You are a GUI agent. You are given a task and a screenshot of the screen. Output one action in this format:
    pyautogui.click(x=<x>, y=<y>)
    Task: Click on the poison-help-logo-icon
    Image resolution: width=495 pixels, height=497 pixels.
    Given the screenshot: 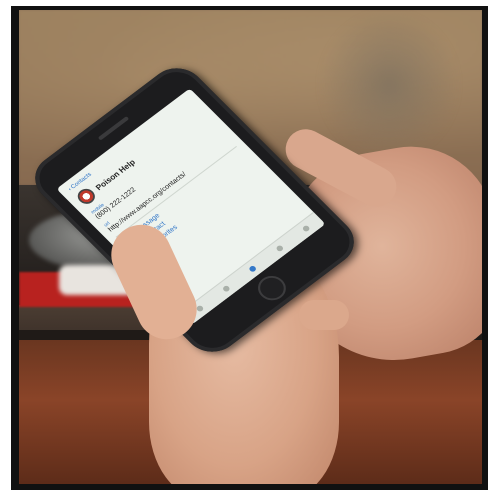 What is the action you would take?
    pyautogui.click(x=86, y=196)
    